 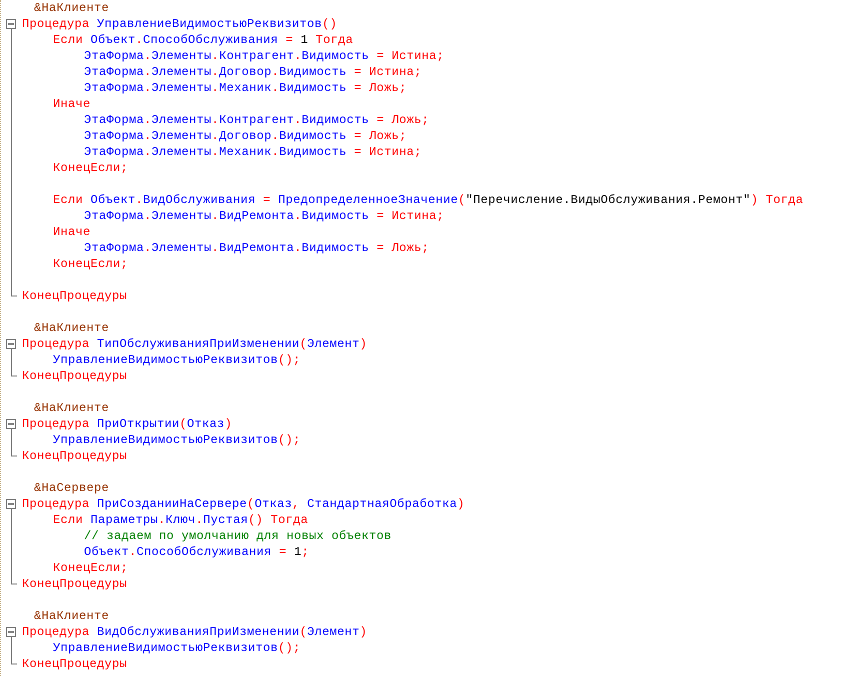 What do you see at coordinates (264, 216) in the screenshot?
I see `code-line: ЭтаФорма.Элементы.ВидРемонта.Видимость = Истина;` at bounding box center [264, 216].